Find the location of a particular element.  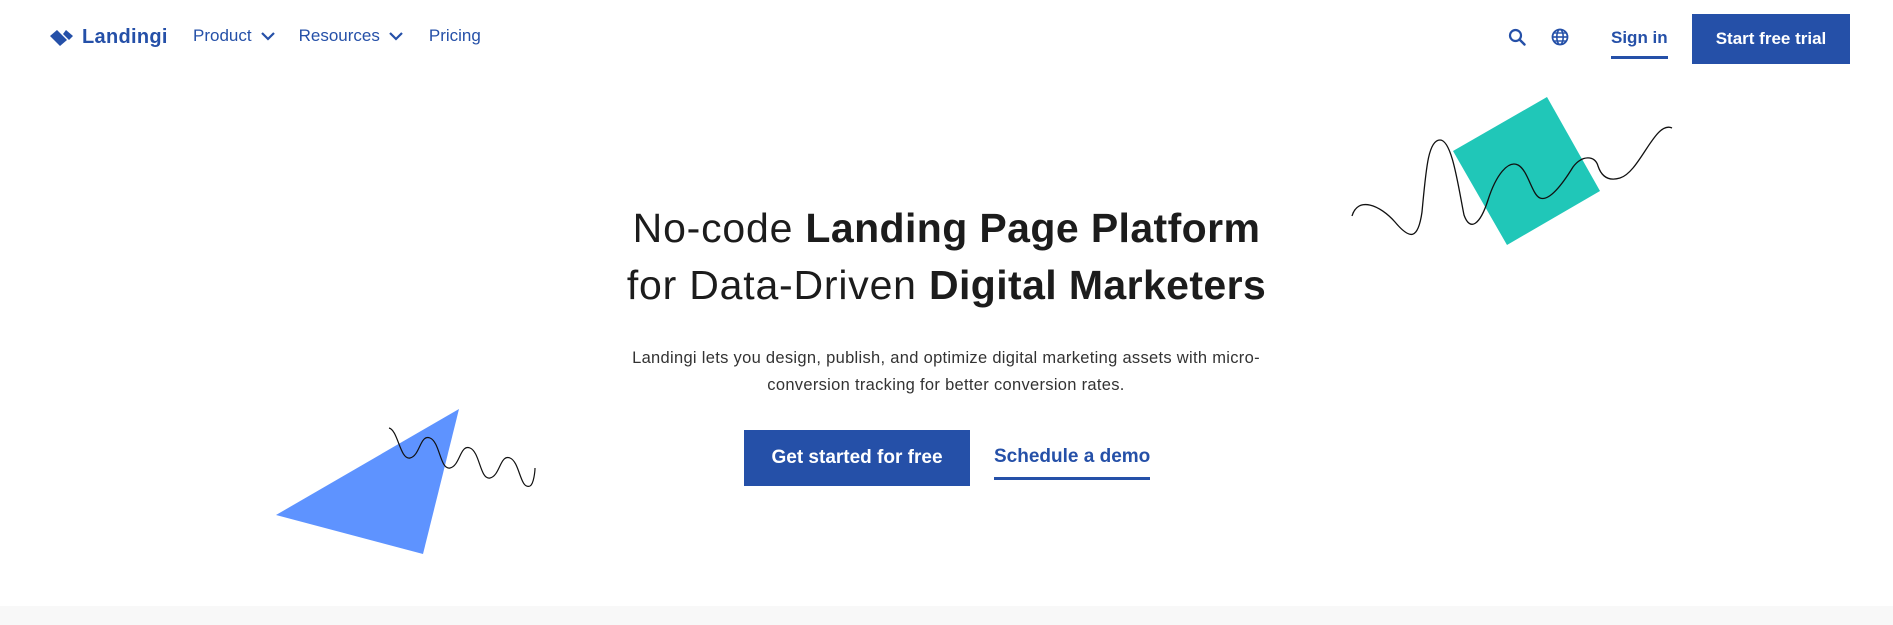

headline-line-1: No-code Landing Page Platform is located at coordinates (946, 228).